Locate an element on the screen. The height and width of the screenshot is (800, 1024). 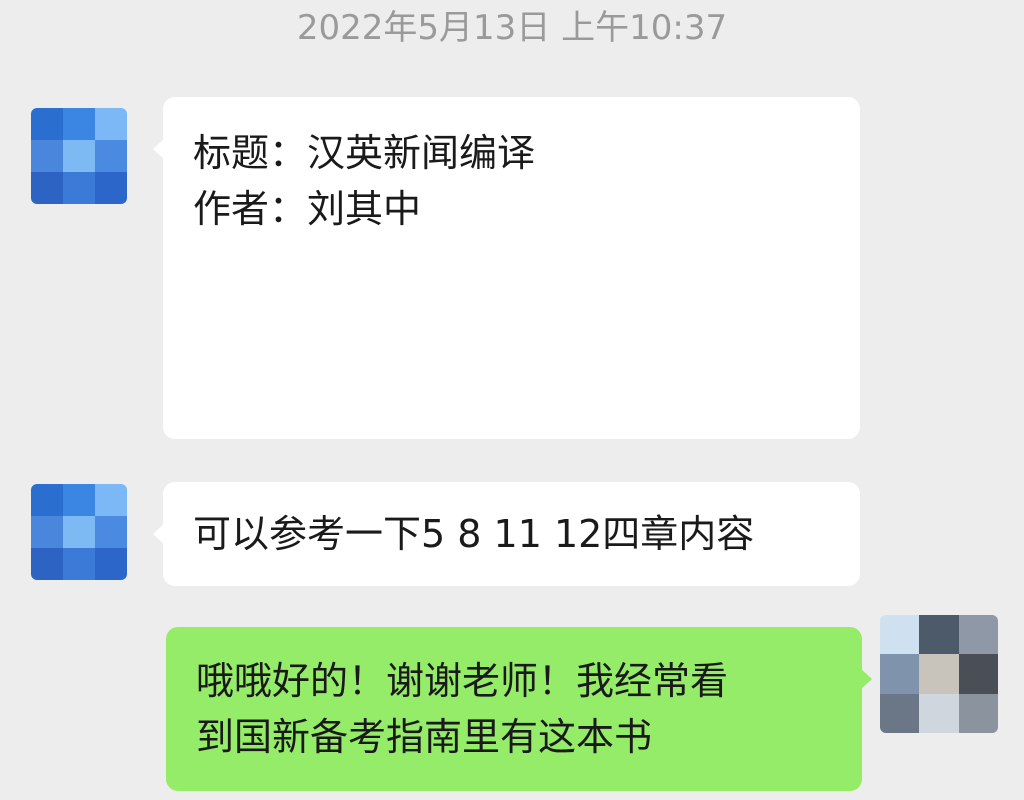
message-text-line: 到国新备考指南里有这本书 is located at coordinates (424, 737).